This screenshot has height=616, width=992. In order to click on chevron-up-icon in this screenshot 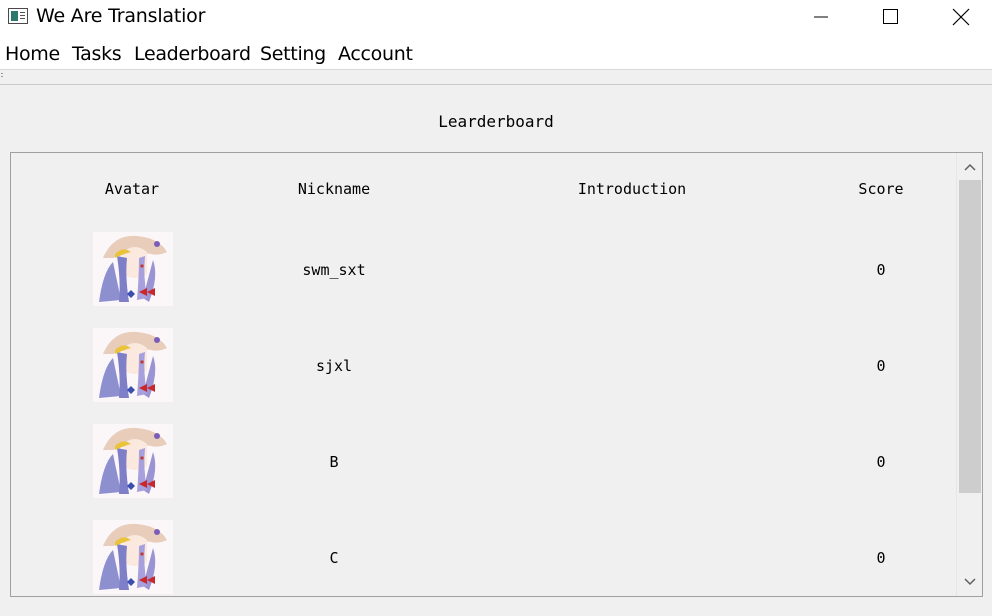, I will do `click(970, 167)`.